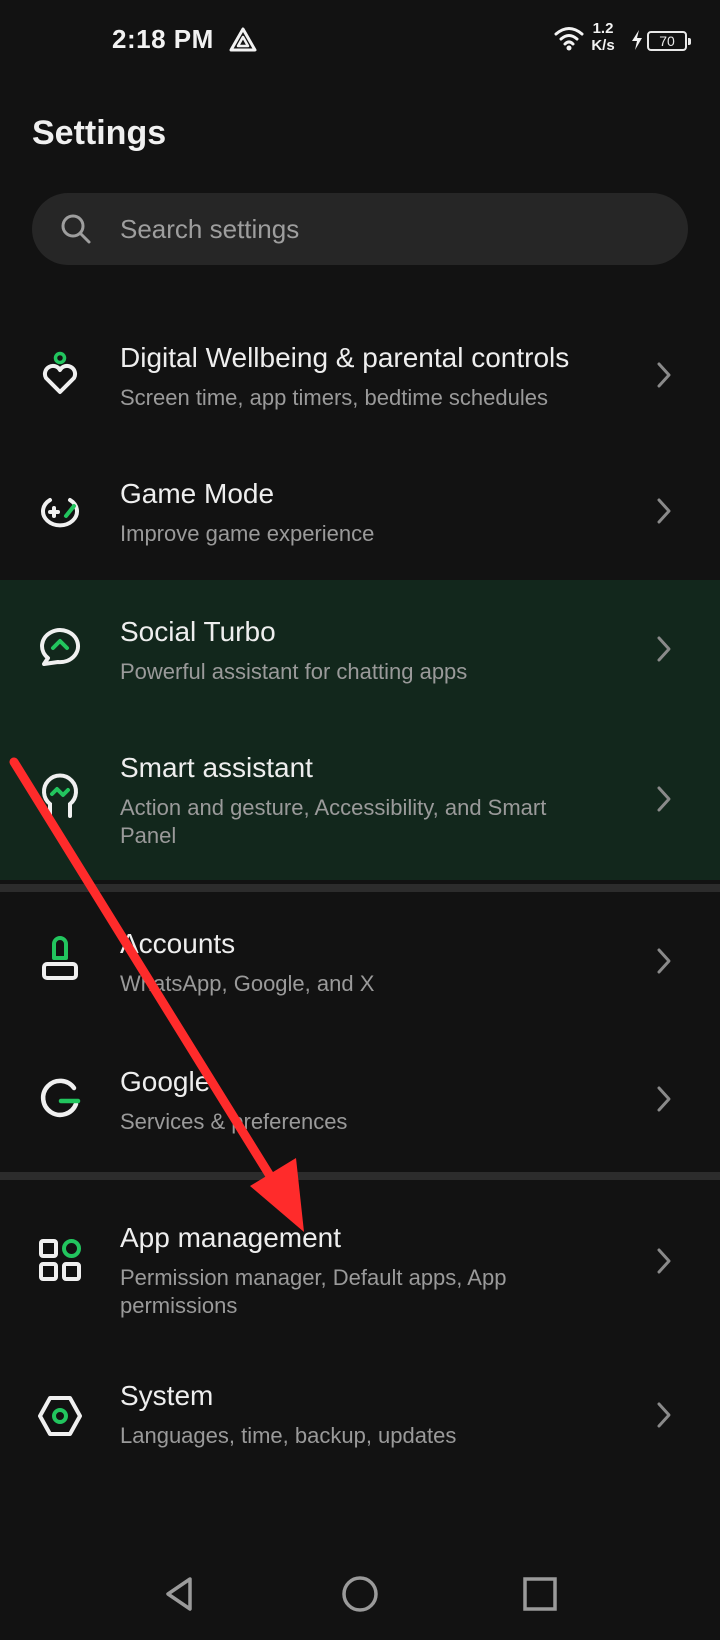  What do you see at coordinates (60, 1416) in the screenshot?
I see `system-icon` at bounding box center [60, 1416].